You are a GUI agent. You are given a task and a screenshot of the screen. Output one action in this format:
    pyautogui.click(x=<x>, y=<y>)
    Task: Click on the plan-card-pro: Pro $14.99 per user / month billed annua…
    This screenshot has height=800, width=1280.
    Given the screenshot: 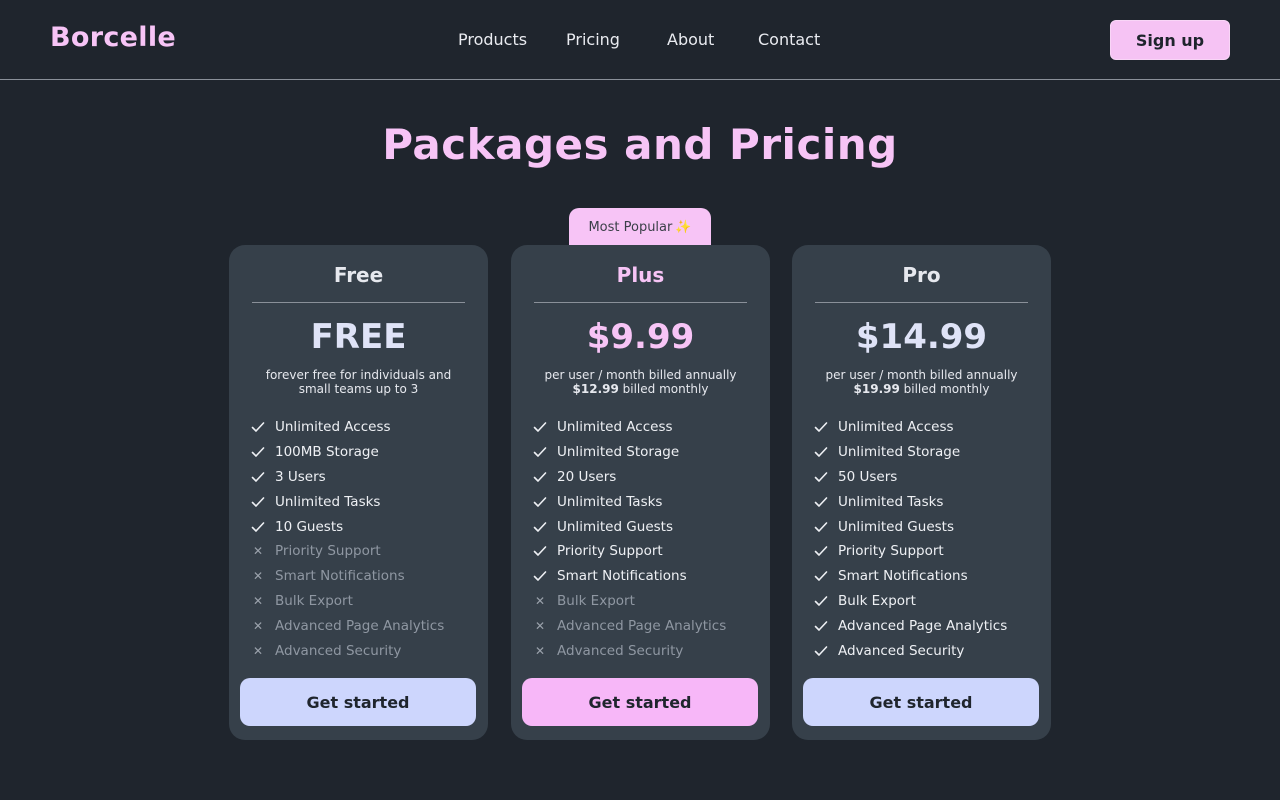 What is the action you would take?
    pyautogui.click(x=921, y=492)
    